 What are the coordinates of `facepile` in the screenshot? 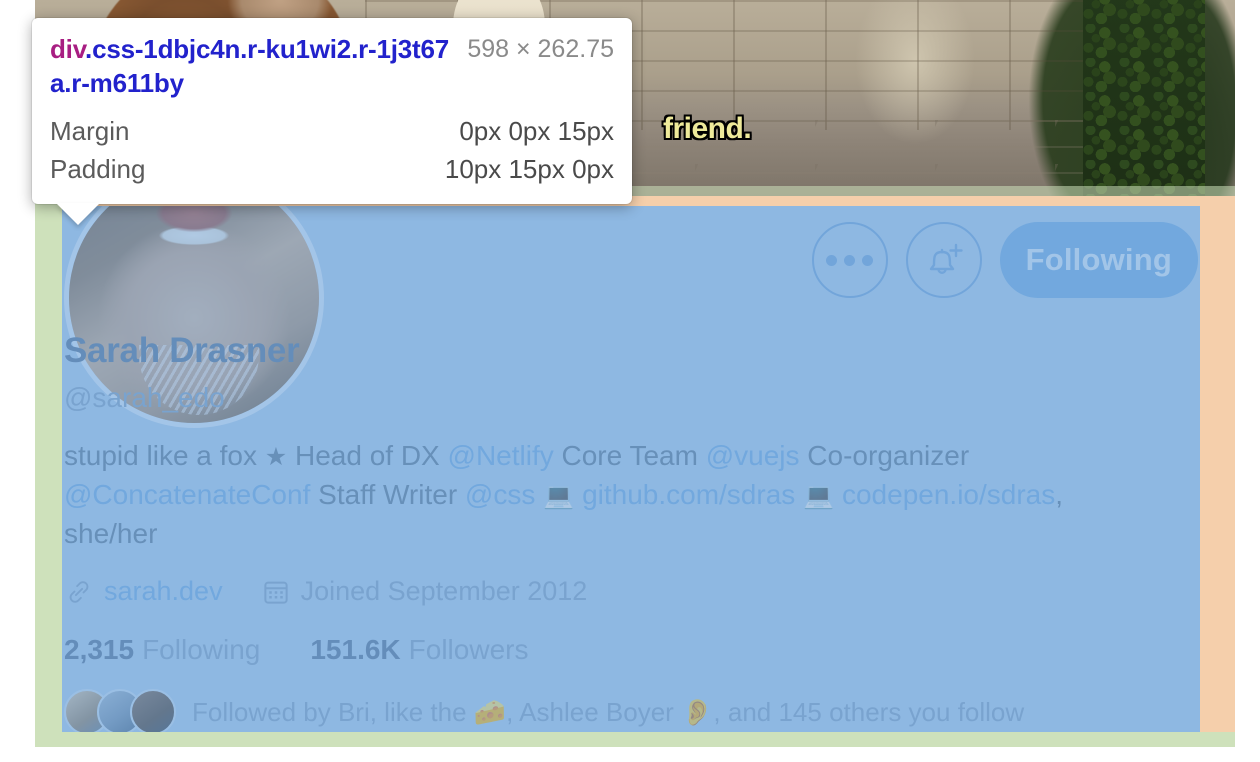 It's located at (120, 710).